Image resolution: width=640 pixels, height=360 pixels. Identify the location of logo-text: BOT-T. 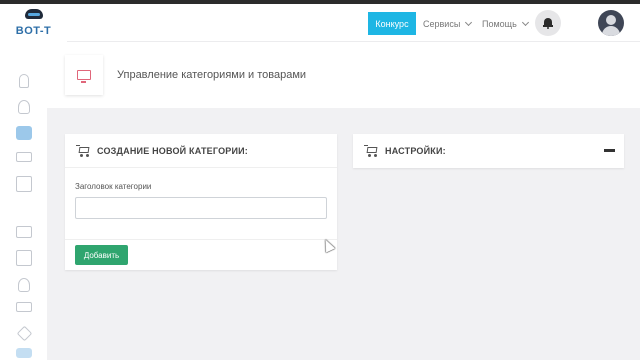
(33, 31).